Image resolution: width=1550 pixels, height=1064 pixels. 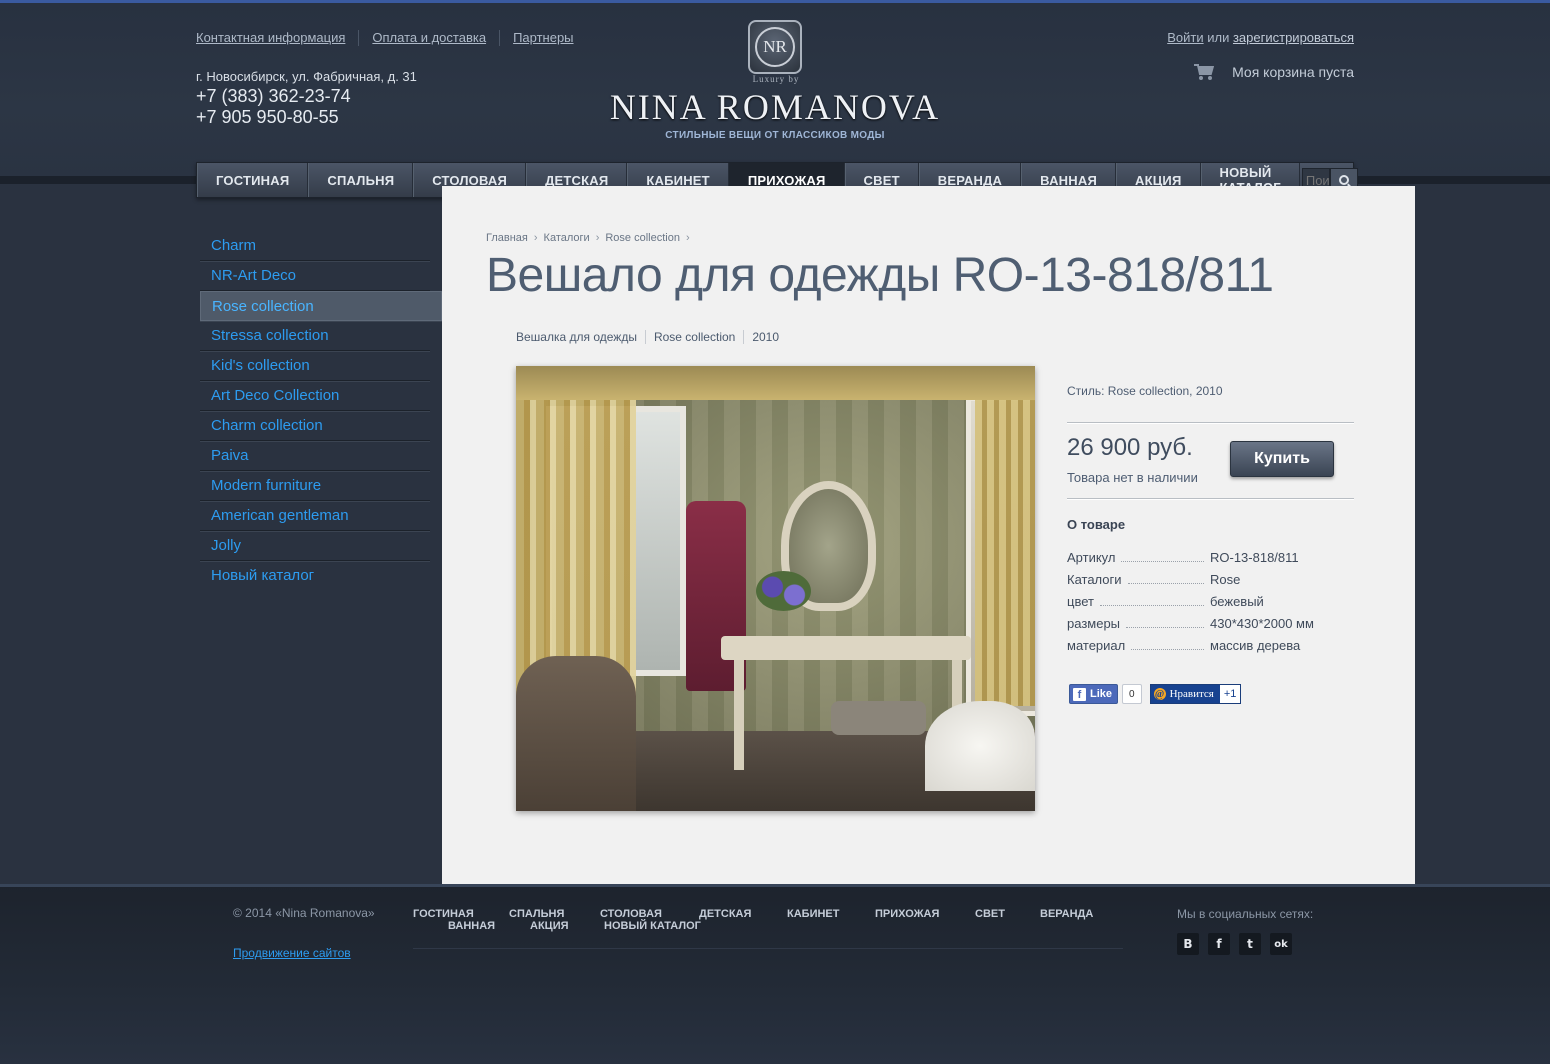 I want to click on property-row: размеры 430*430*2000 мм, so click(x=1210, y=620).